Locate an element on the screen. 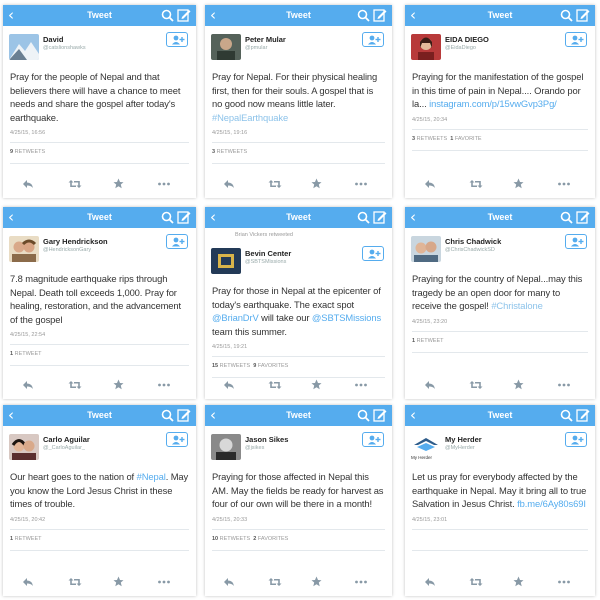  user-name: EIDA DIEGO is located at coordinates (467, 39).